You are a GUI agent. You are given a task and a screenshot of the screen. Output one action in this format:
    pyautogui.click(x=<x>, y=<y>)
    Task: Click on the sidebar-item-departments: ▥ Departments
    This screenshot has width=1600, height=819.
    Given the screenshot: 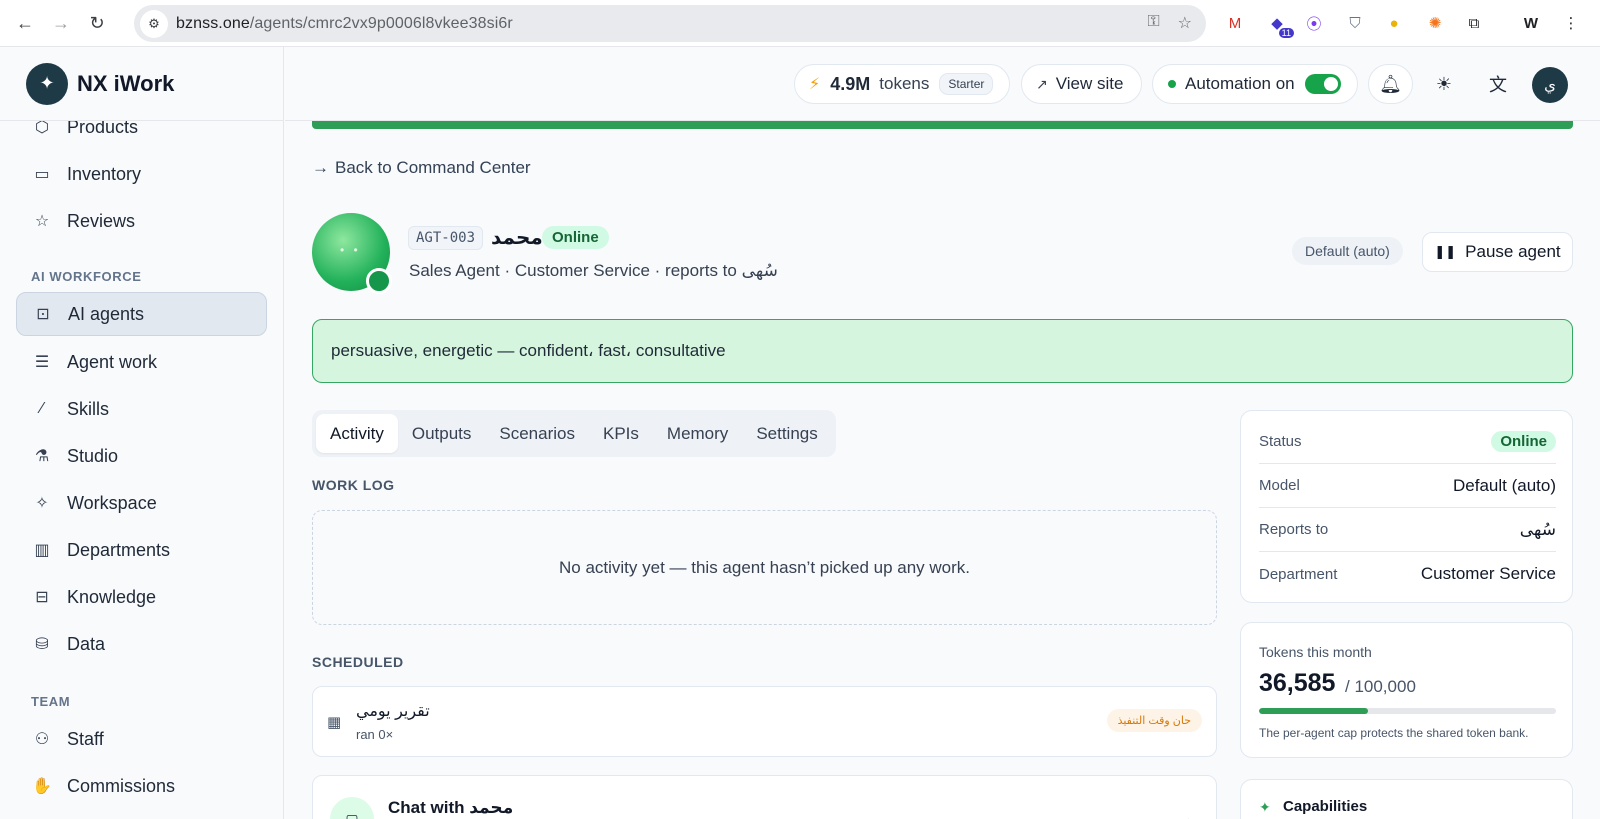 What is the action you would take?
    pyautogui.click(x=141, y=550)
    